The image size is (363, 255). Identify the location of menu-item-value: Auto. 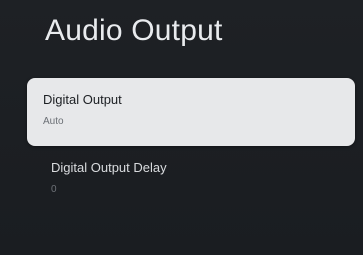
(53, 121).